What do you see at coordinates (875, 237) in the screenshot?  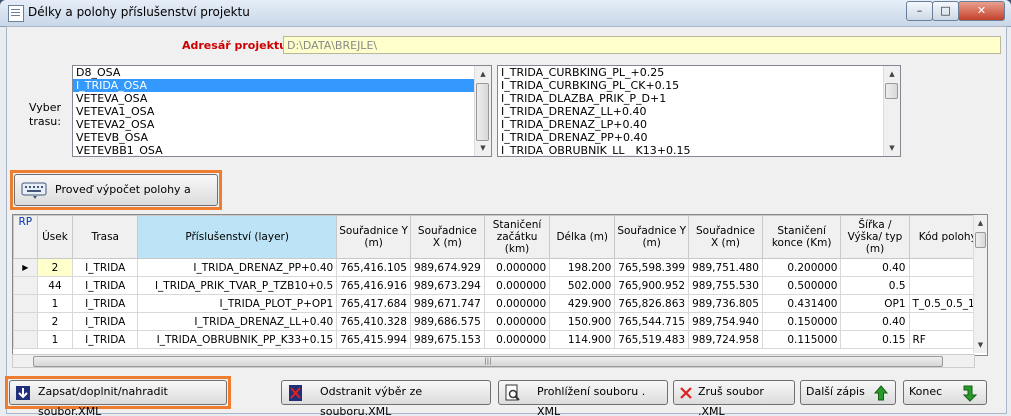 I see `column-header: Šířka / Výška/ typ (m)` at bounding box center [875, 237].